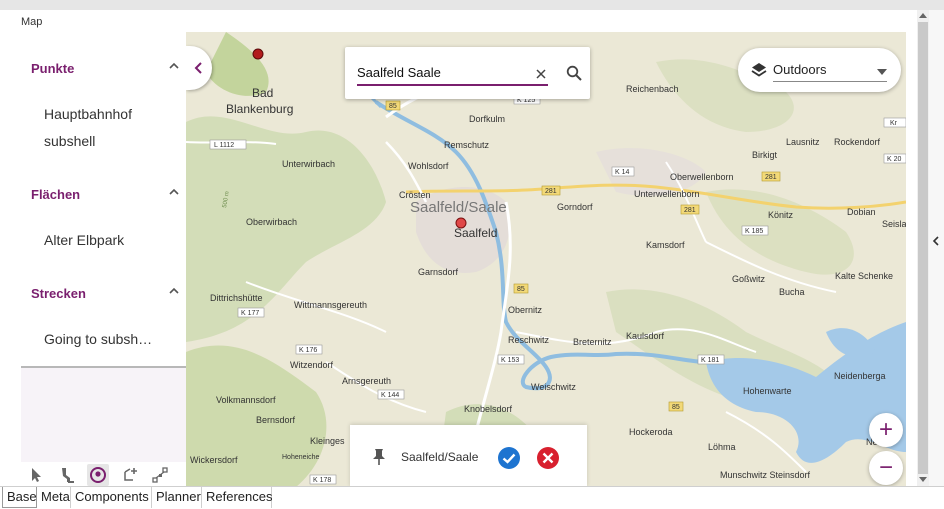 Image resolution: width=944 pixels, height=509 pixels. I want to click on search-result-confirm: Saalfeld/Saale, so click(468, 456).